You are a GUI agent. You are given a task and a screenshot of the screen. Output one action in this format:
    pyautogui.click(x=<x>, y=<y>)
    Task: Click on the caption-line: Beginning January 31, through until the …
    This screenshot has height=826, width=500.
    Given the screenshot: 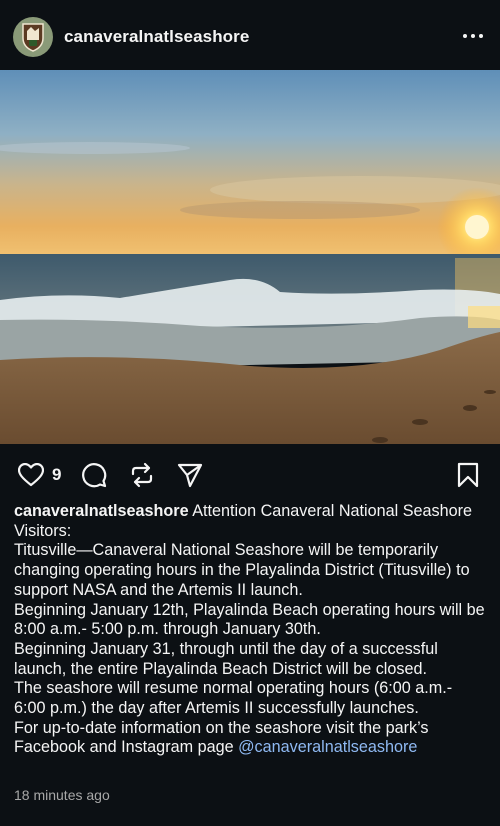 What is the action you would take?
    pyautogui.click(x=226, y=658)
    